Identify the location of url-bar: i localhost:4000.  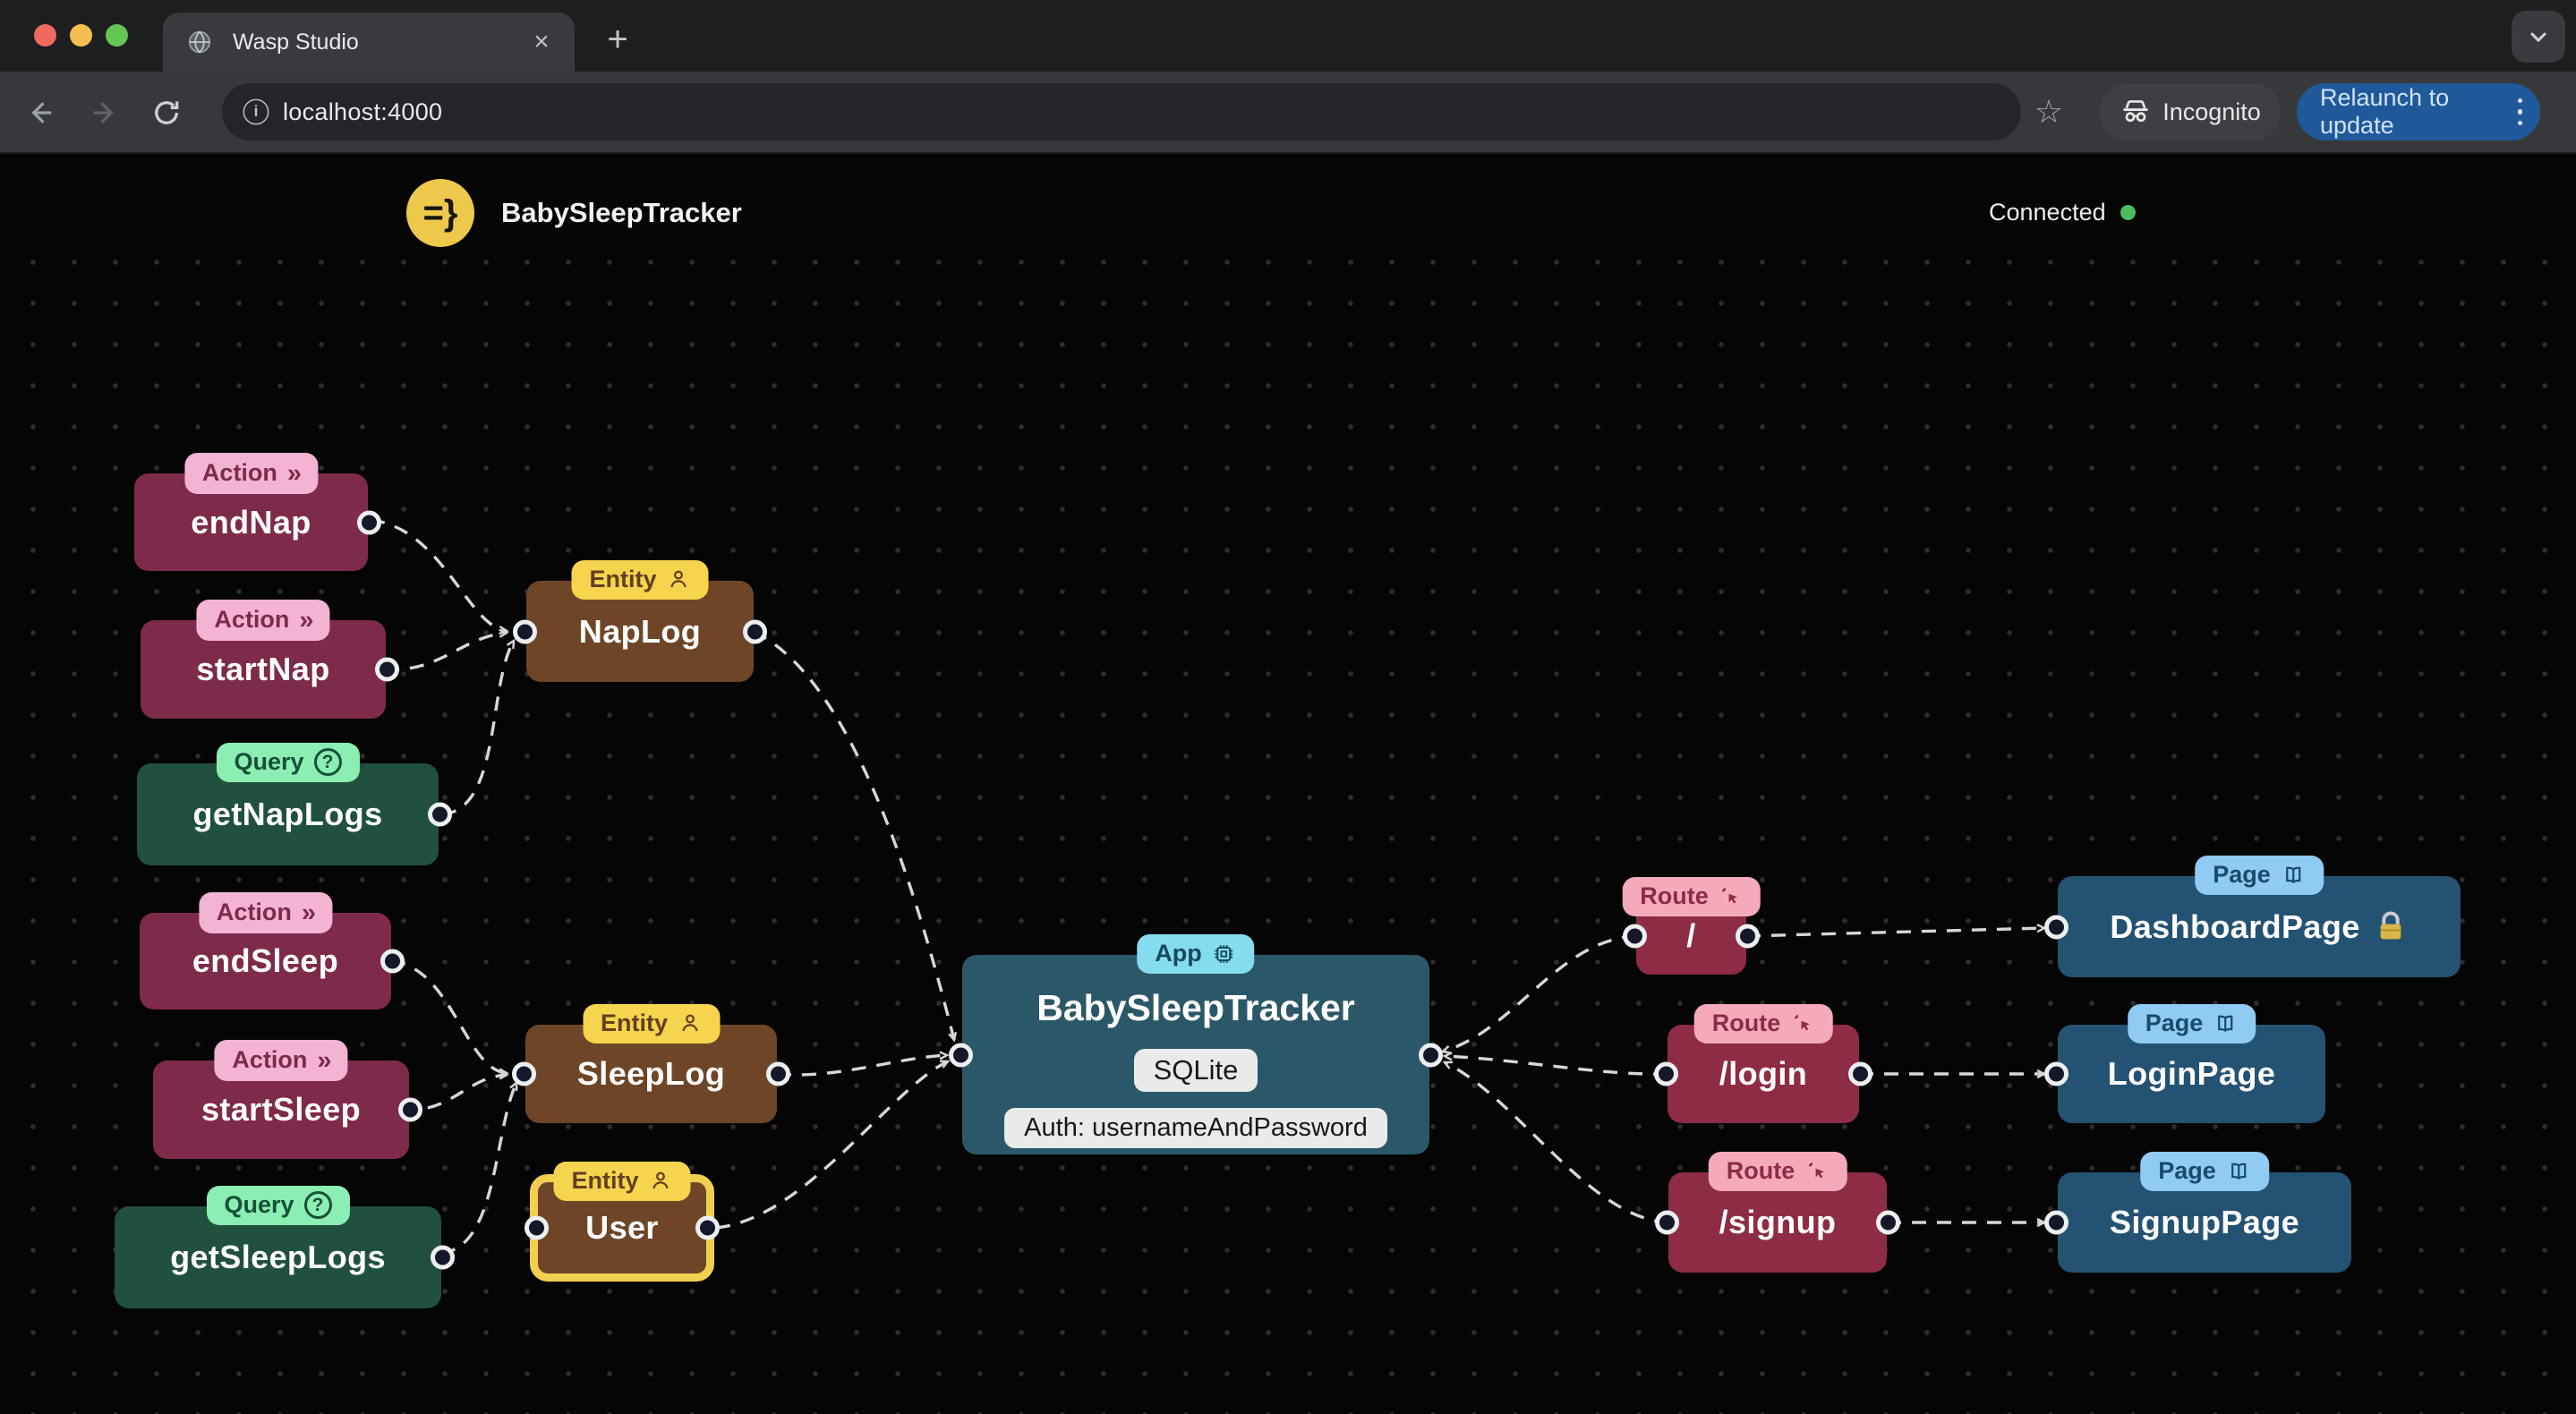
(1121, 112).